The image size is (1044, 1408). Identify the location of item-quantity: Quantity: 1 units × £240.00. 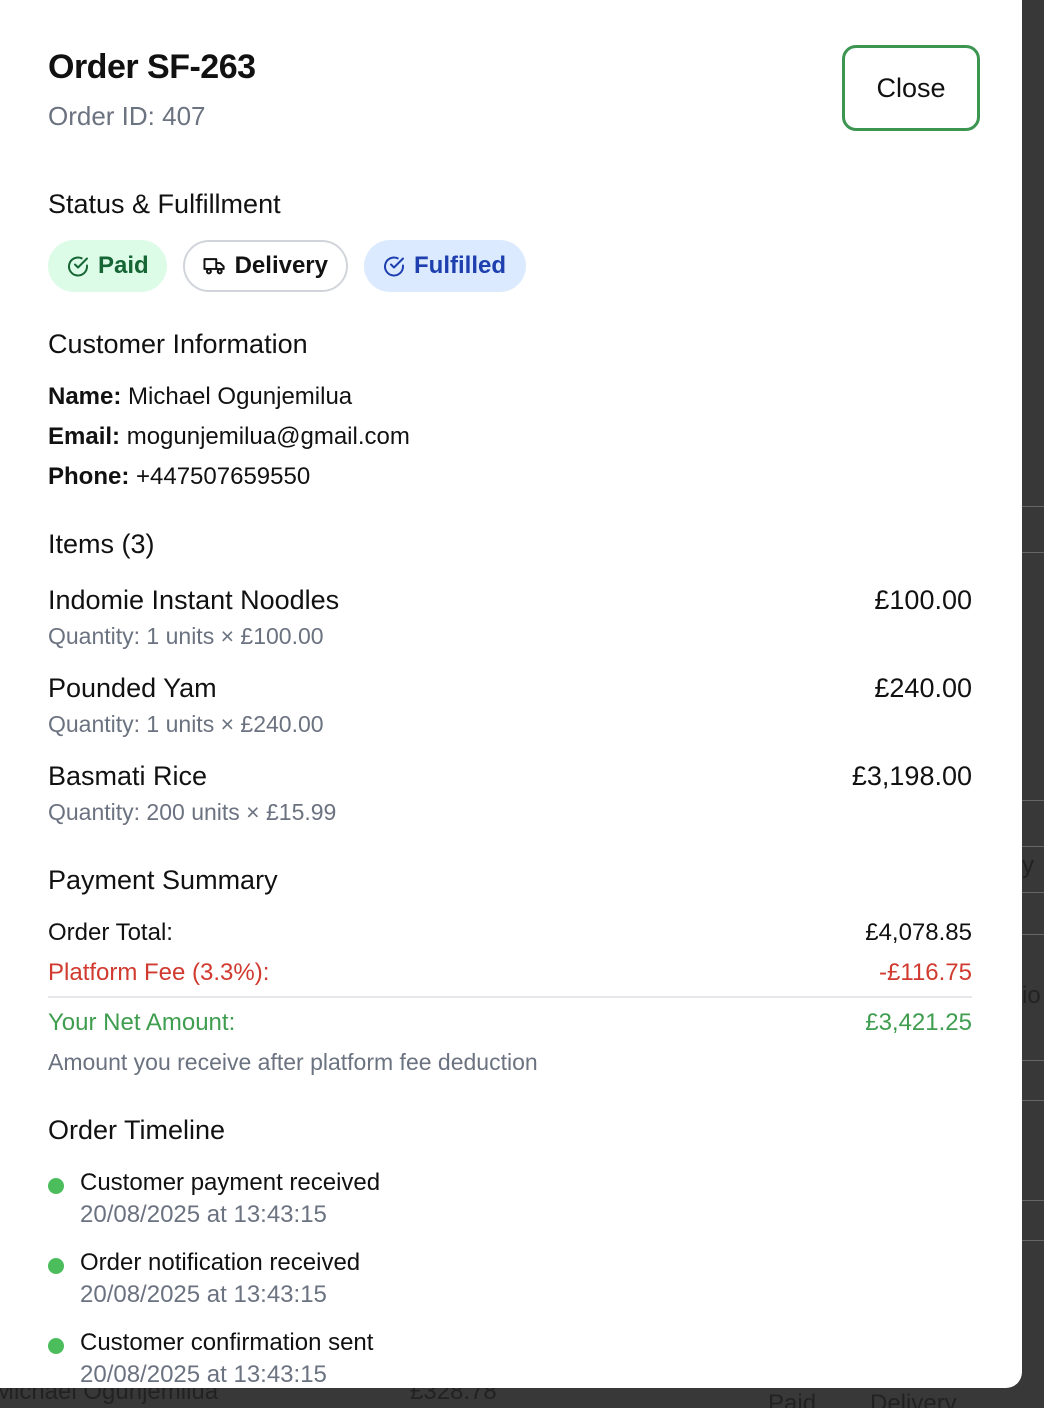
(186, 724).